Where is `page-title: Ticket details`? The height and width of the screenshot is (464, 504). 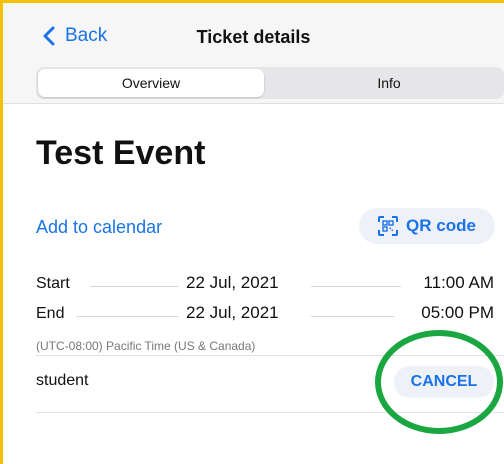
page-title: Ticket details is located at coordinates (253, 37).